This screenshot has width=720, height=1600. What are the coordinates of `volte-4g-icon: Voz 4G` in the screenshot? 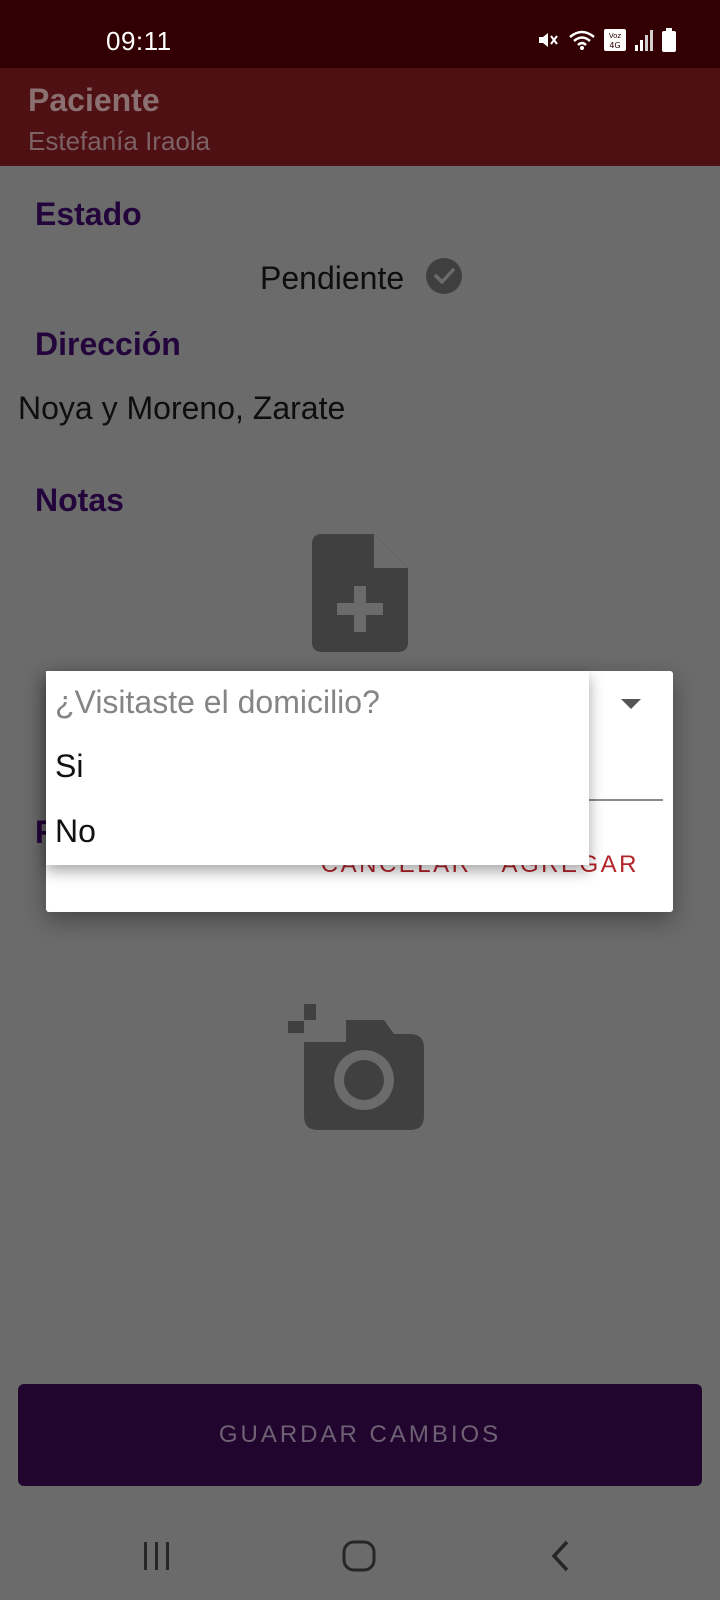 It's located at (615, 40).